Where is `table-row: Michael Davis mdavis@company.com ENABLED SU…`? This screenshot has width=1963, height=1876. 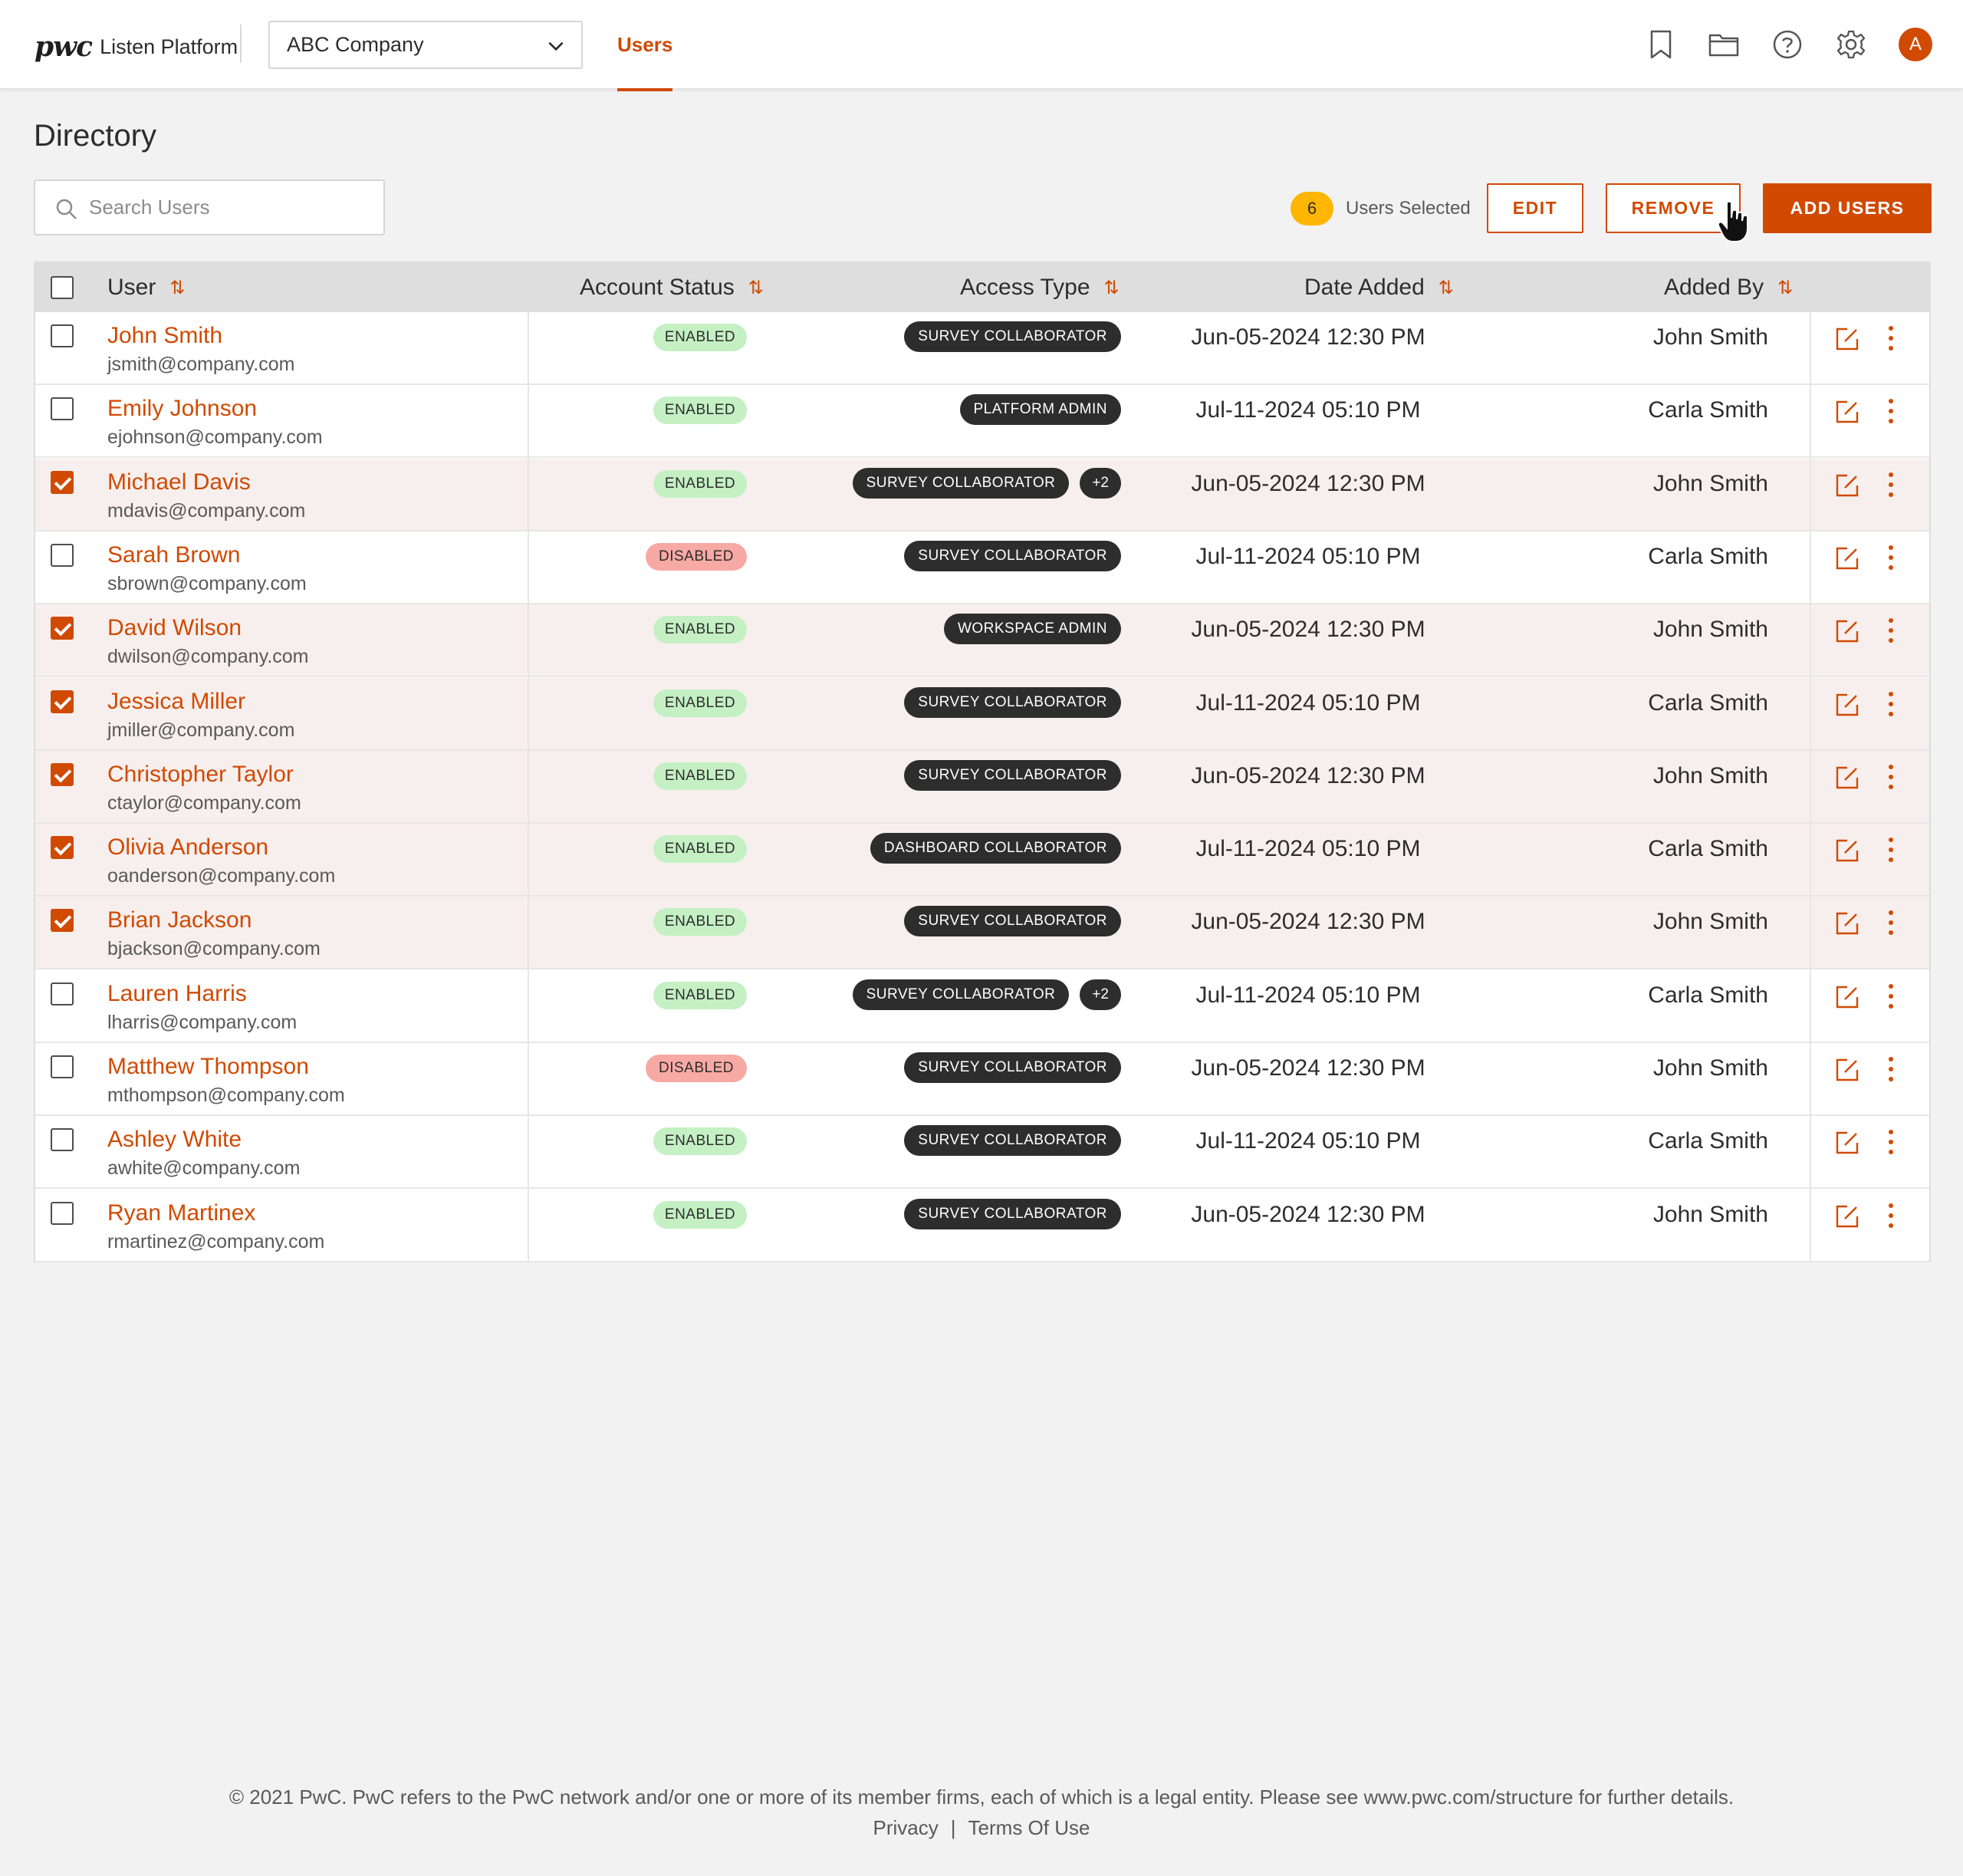 table-row: Michael Davis mdavis@company.com ENABLED SU… is located at coordinates (982, 495).